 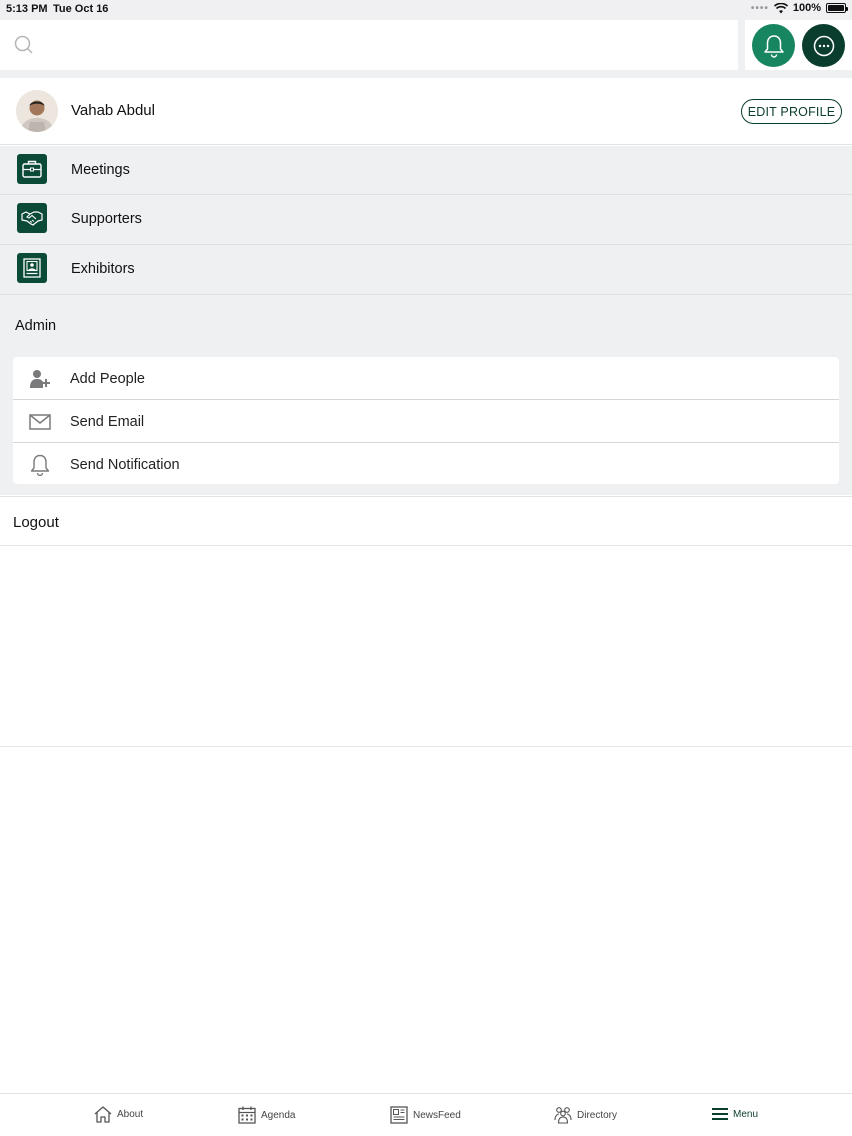 I want to click on menu-item-meetings: Meetings, so click(x=426, y=170).